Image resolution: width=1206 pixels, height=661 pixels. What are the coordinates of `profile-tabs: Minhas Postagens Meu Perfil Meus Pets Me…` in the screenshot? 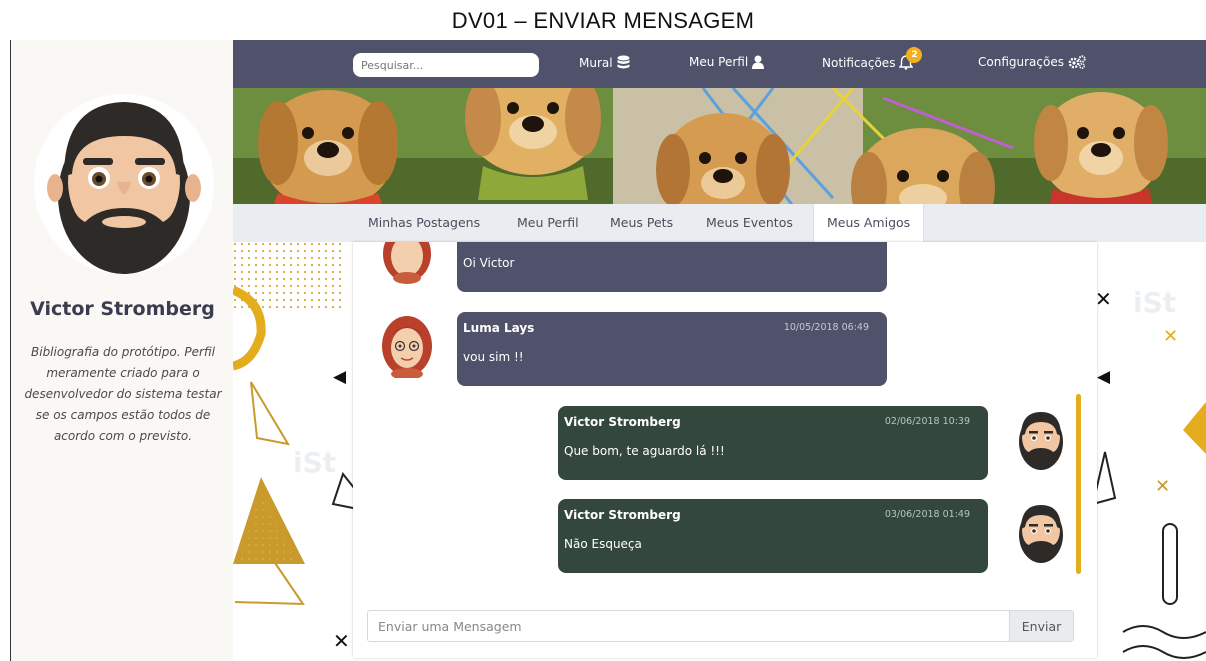 It's located at (719, 223).